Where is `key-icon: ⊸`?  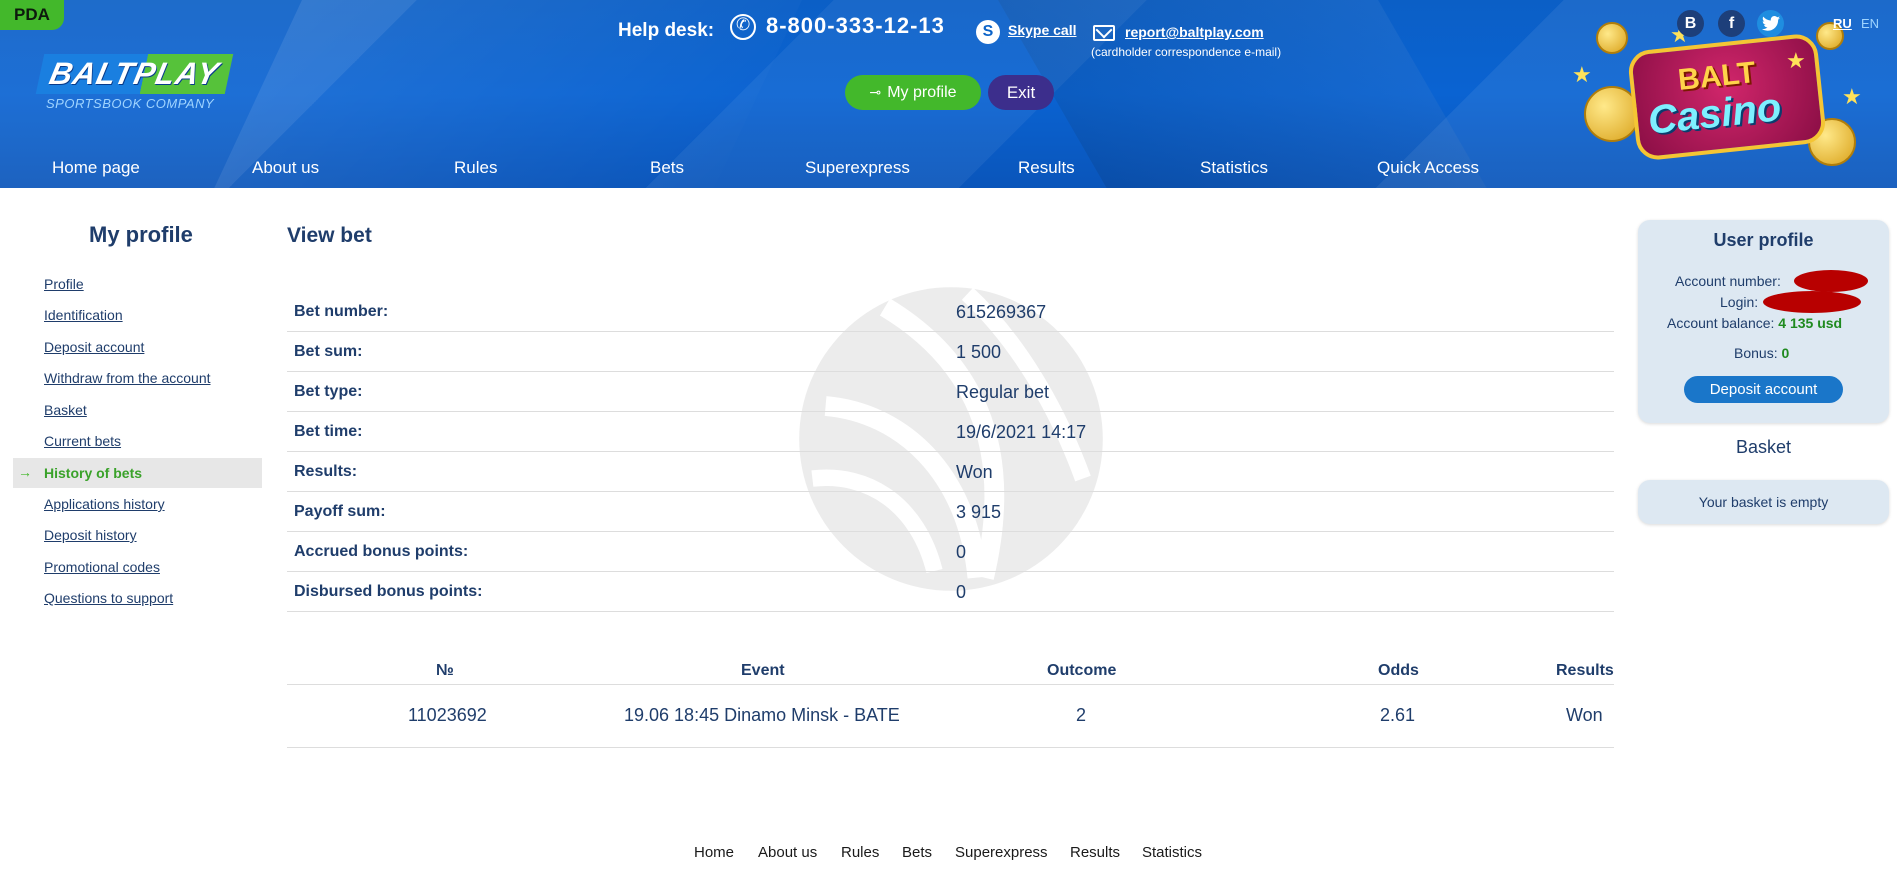 key-icon: ⊸ is located at coordinates (875, 92).